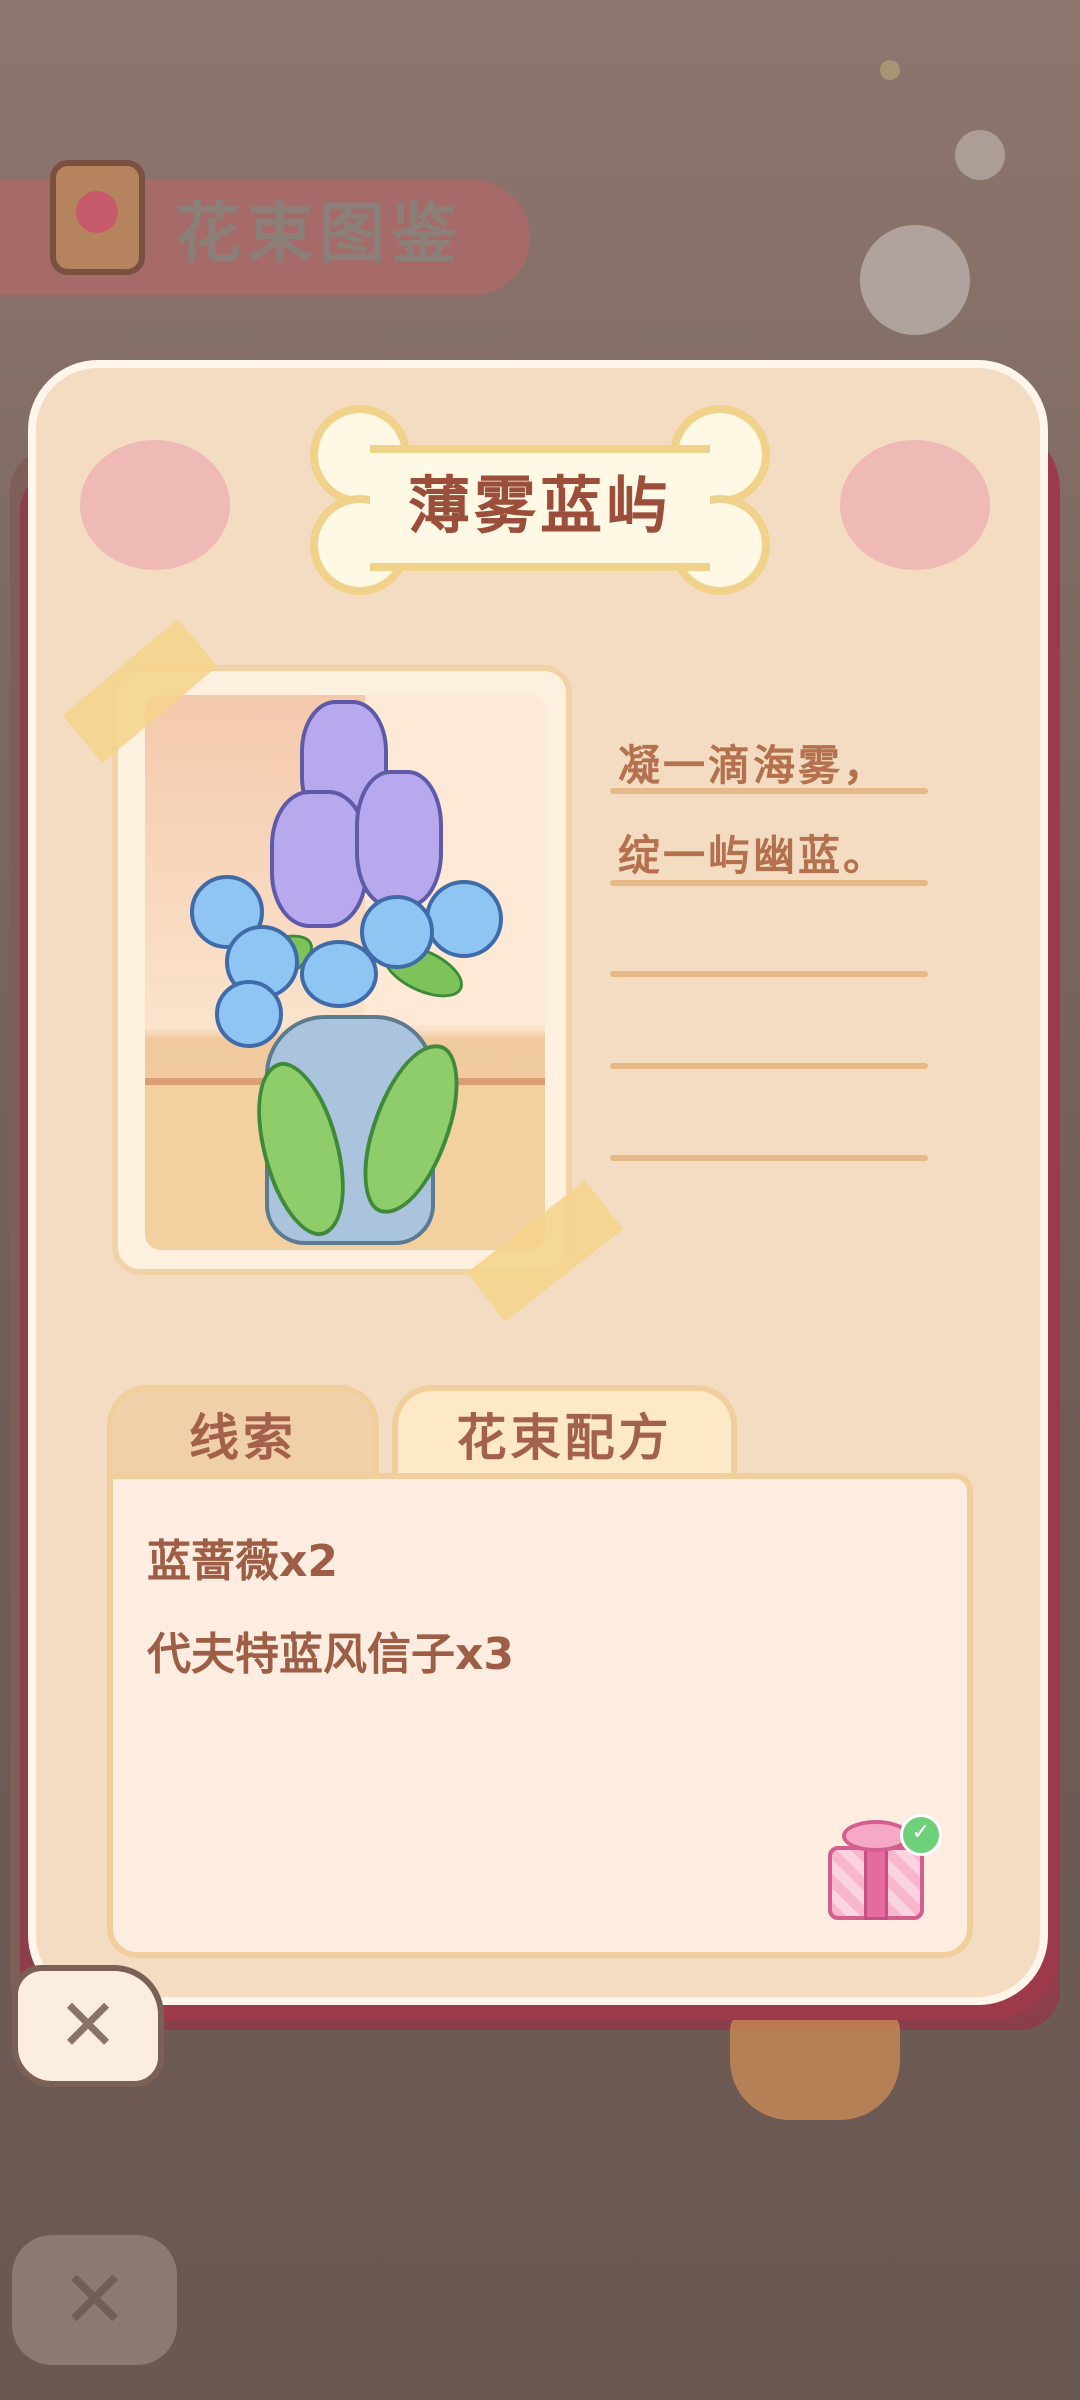 The image size is (1080, 2400). What do you see at coordinates (753, 765) in the screenshot?
I see `poem-line-1: 凝一滴海雾，` at bounding box center [753, 765].